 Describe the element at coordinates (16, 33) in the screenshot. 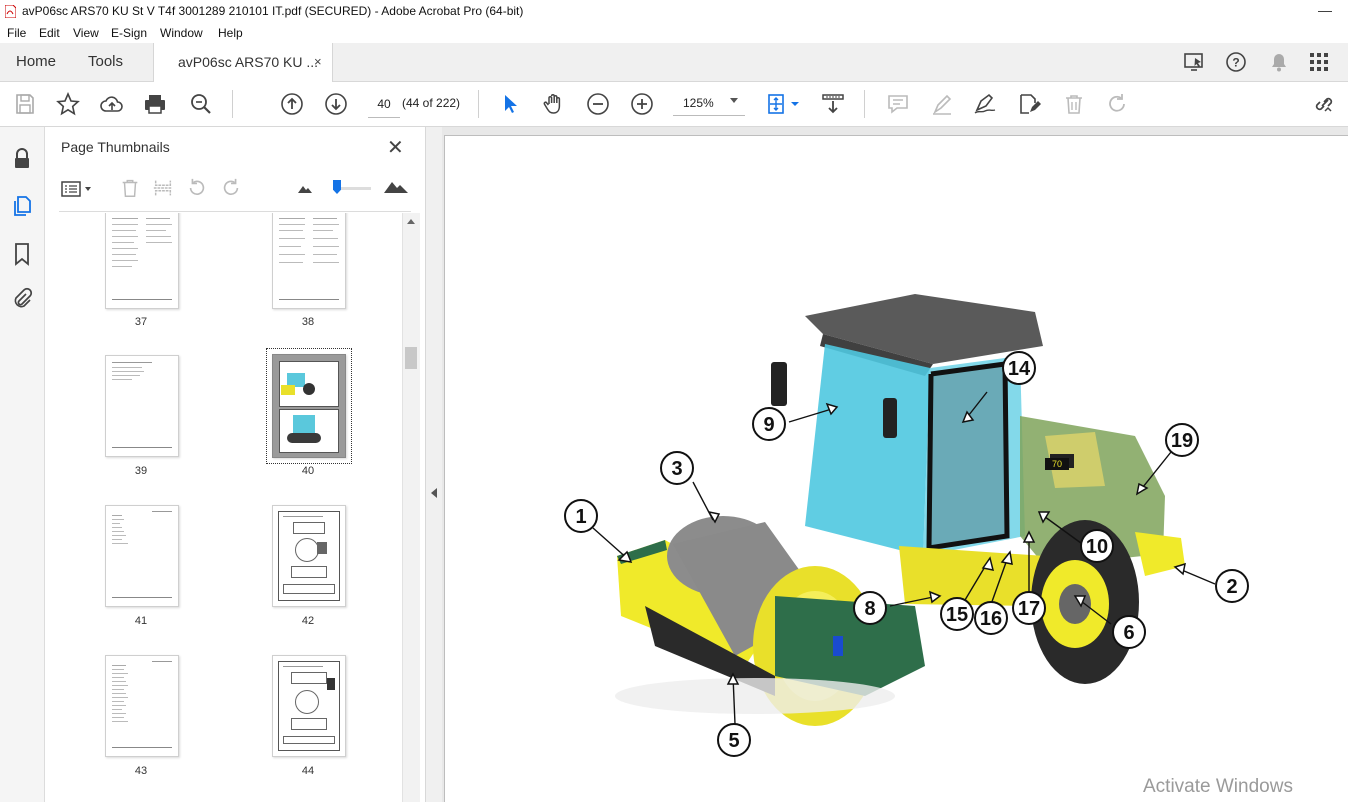

I see `menu-file: File` at that location.